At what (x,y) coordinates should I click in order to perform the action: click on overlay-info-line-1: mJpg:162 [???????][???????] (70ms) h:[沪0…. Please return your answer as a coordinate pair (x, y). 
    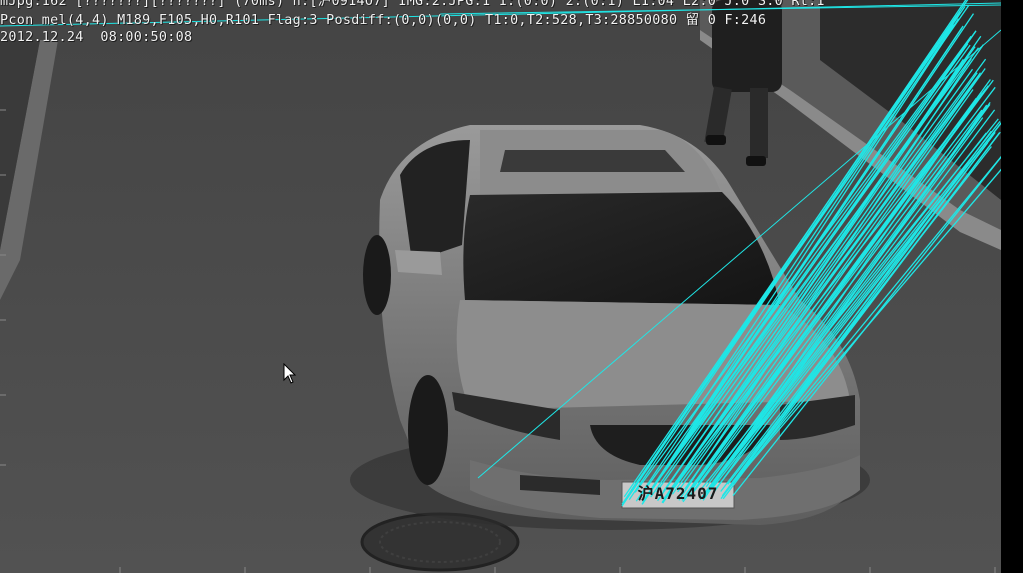
    Looking at the image, I should click on (412, 4).